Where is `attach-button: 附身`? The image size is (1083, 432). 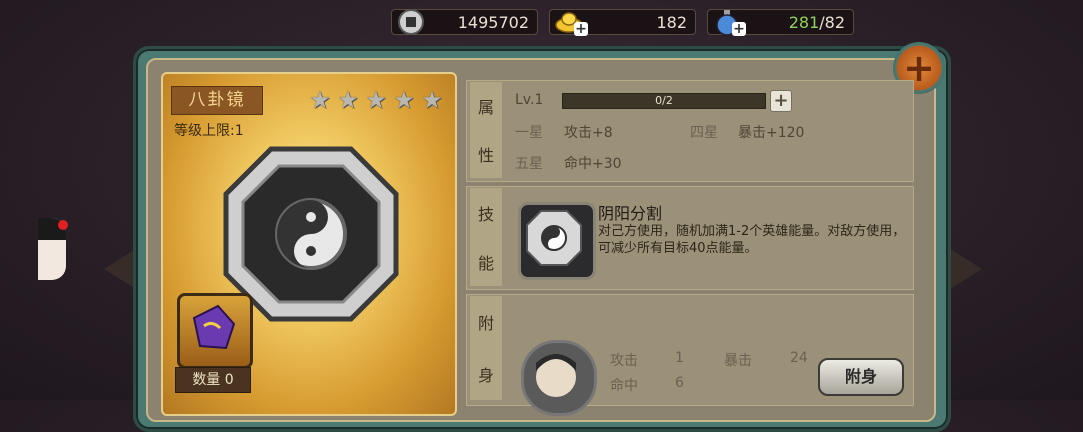
attach-button: 附身 is located at coordinates (861, 377).